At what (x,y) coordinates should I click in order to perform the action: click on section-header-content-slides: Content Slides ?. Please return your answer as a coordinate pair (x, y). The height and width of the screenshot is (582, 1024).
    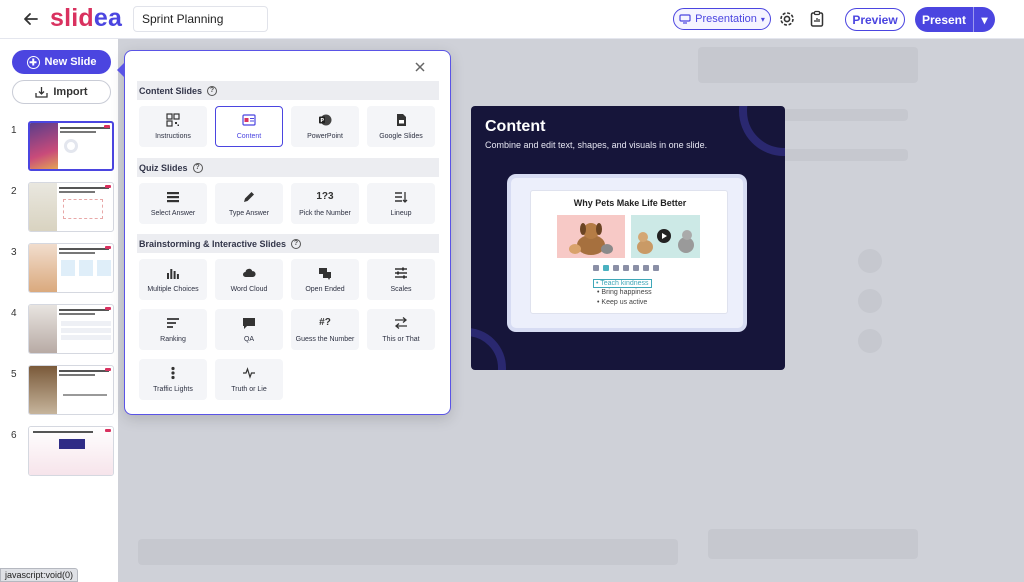
    Looking at the image, I should click on (288, 90).